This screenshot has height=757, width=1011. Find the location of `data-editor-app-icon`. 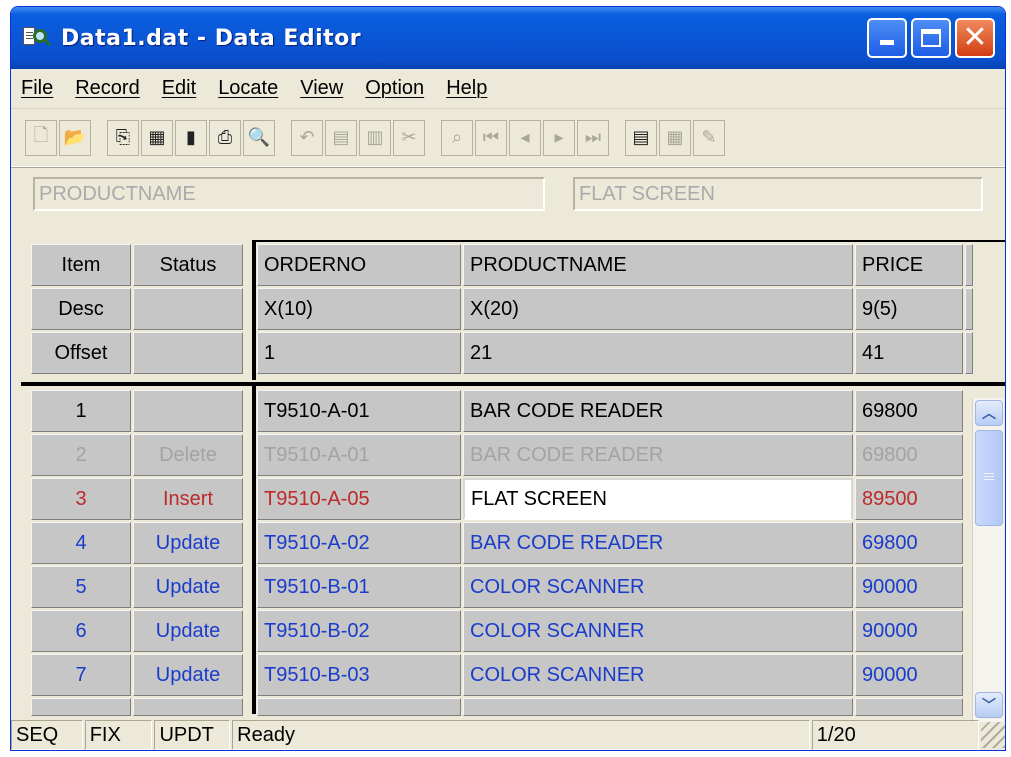

data-editor-app-icon is located at coordinates (37, 38).